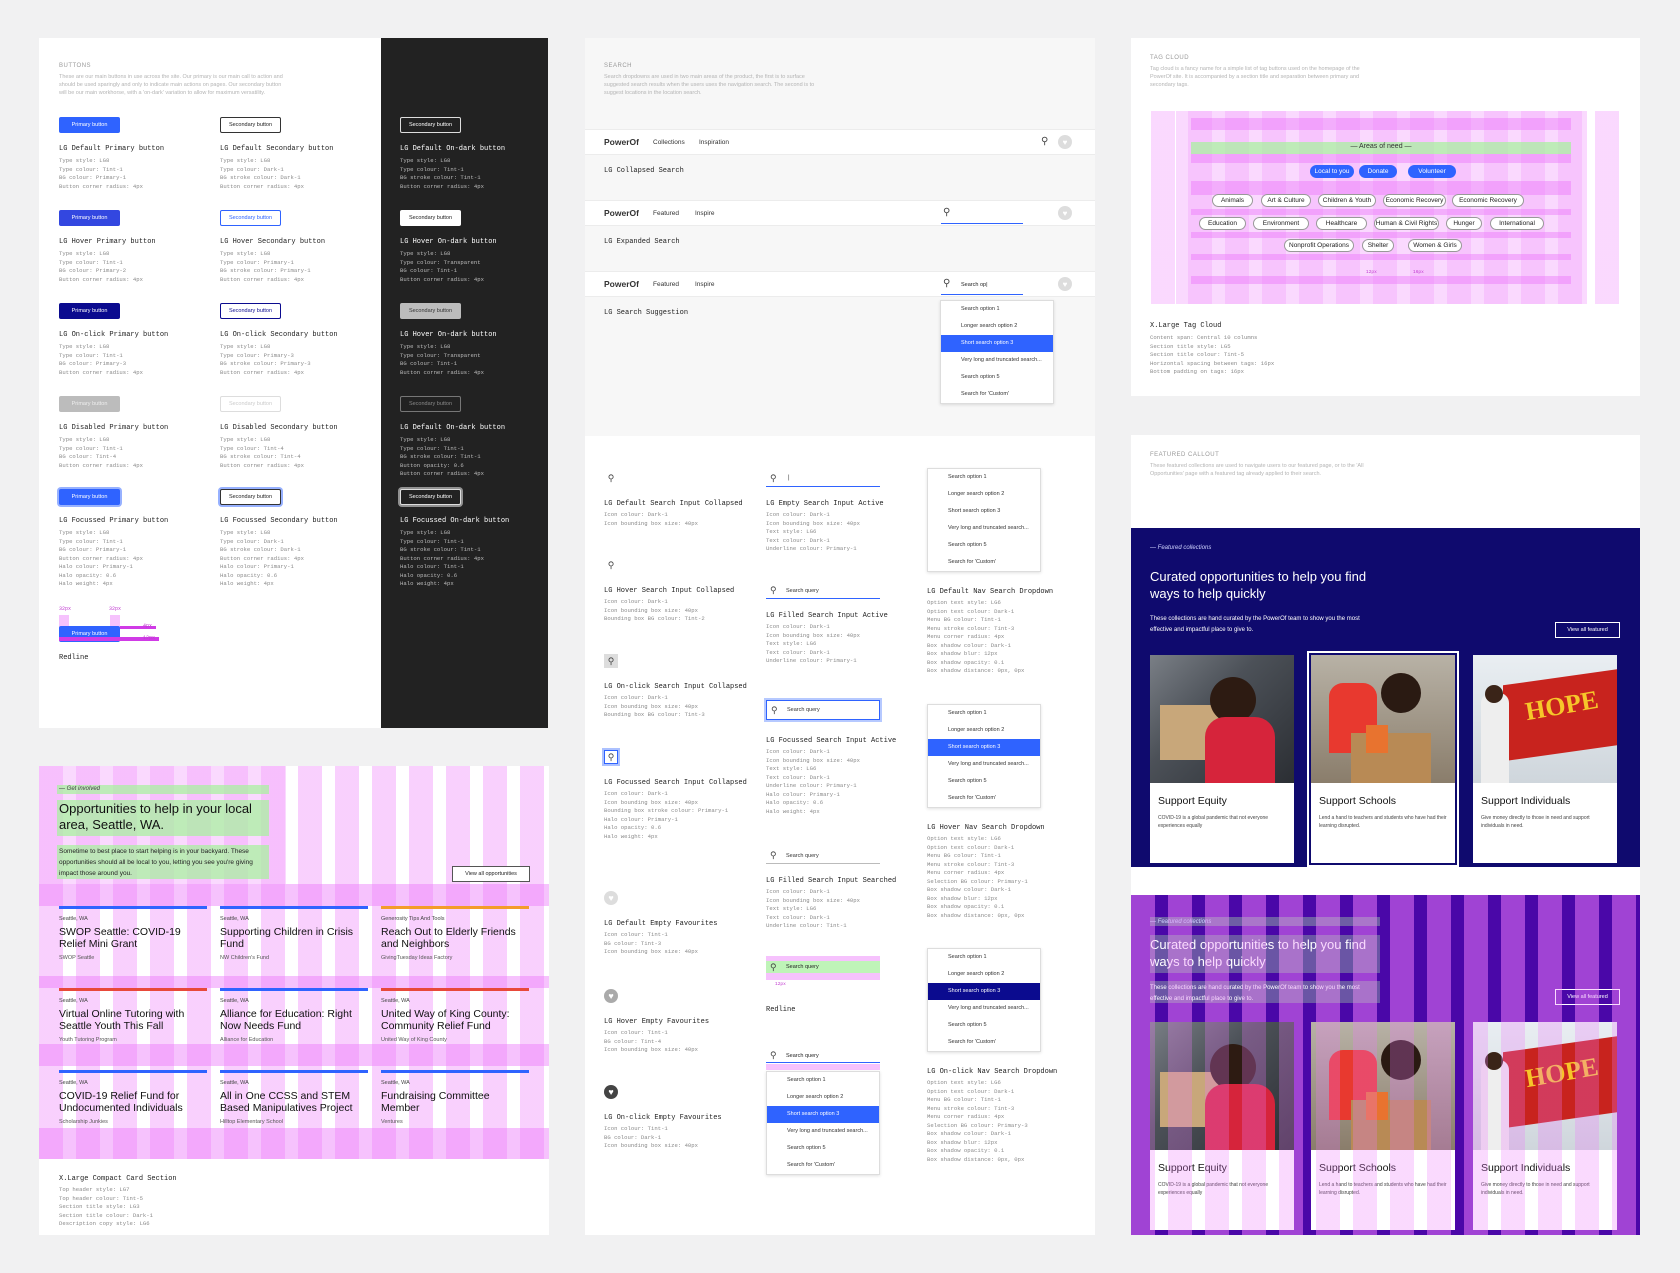 This screenshot has height=1273, width=1680. What do you see at coordinates (1378, 245) in the screenshot?
I see `tag: Shelter` at bounding box center [1378, 245].